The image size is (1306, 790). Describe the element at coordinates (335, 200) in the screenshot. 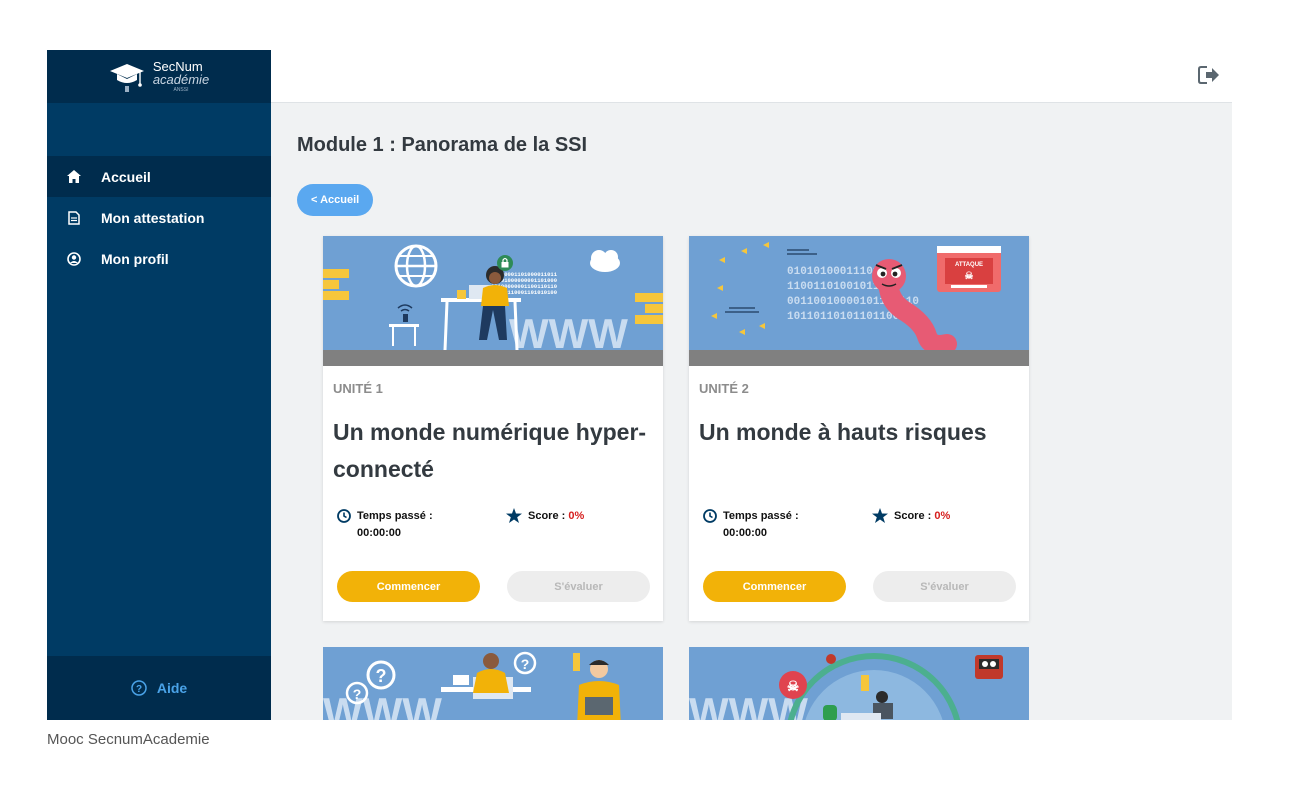

I see `back-to-home-button: < Accueil` at that location.